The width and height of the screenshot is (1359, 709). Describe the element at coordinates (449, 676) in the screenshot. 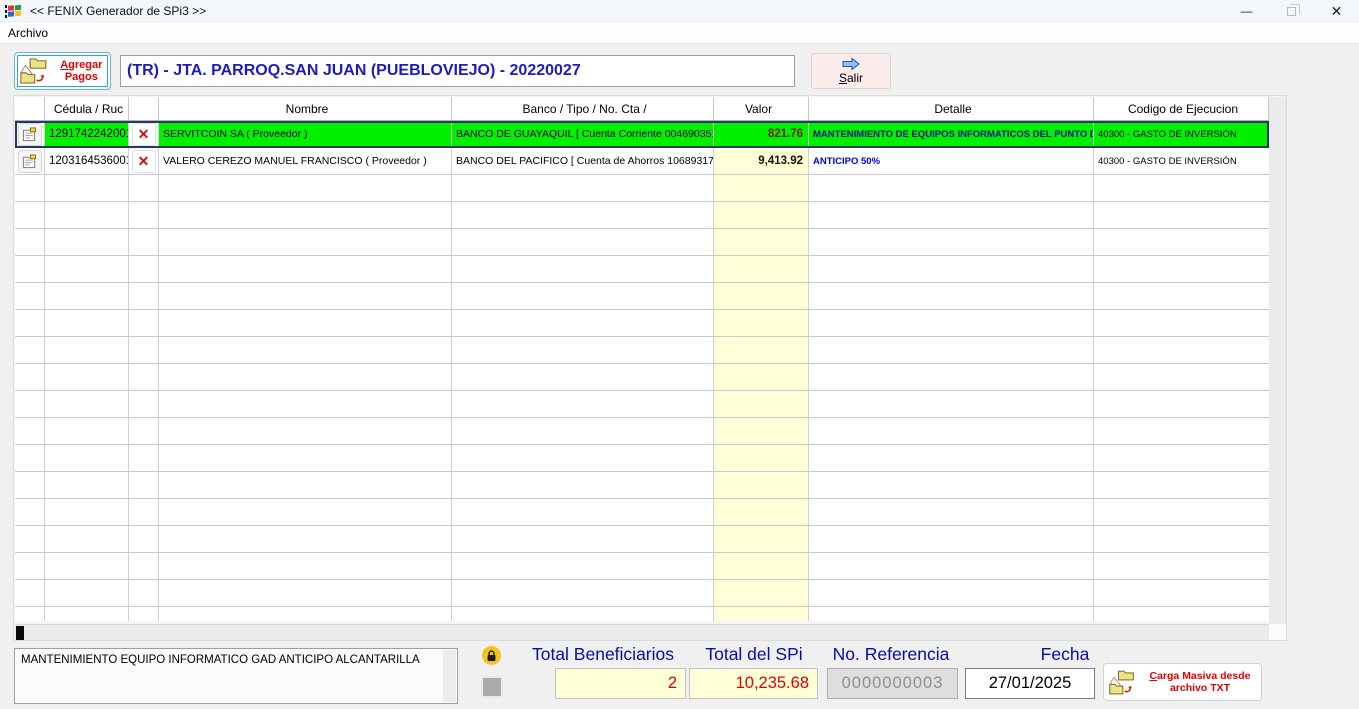

I see `observacion-scrollbar` at that location.